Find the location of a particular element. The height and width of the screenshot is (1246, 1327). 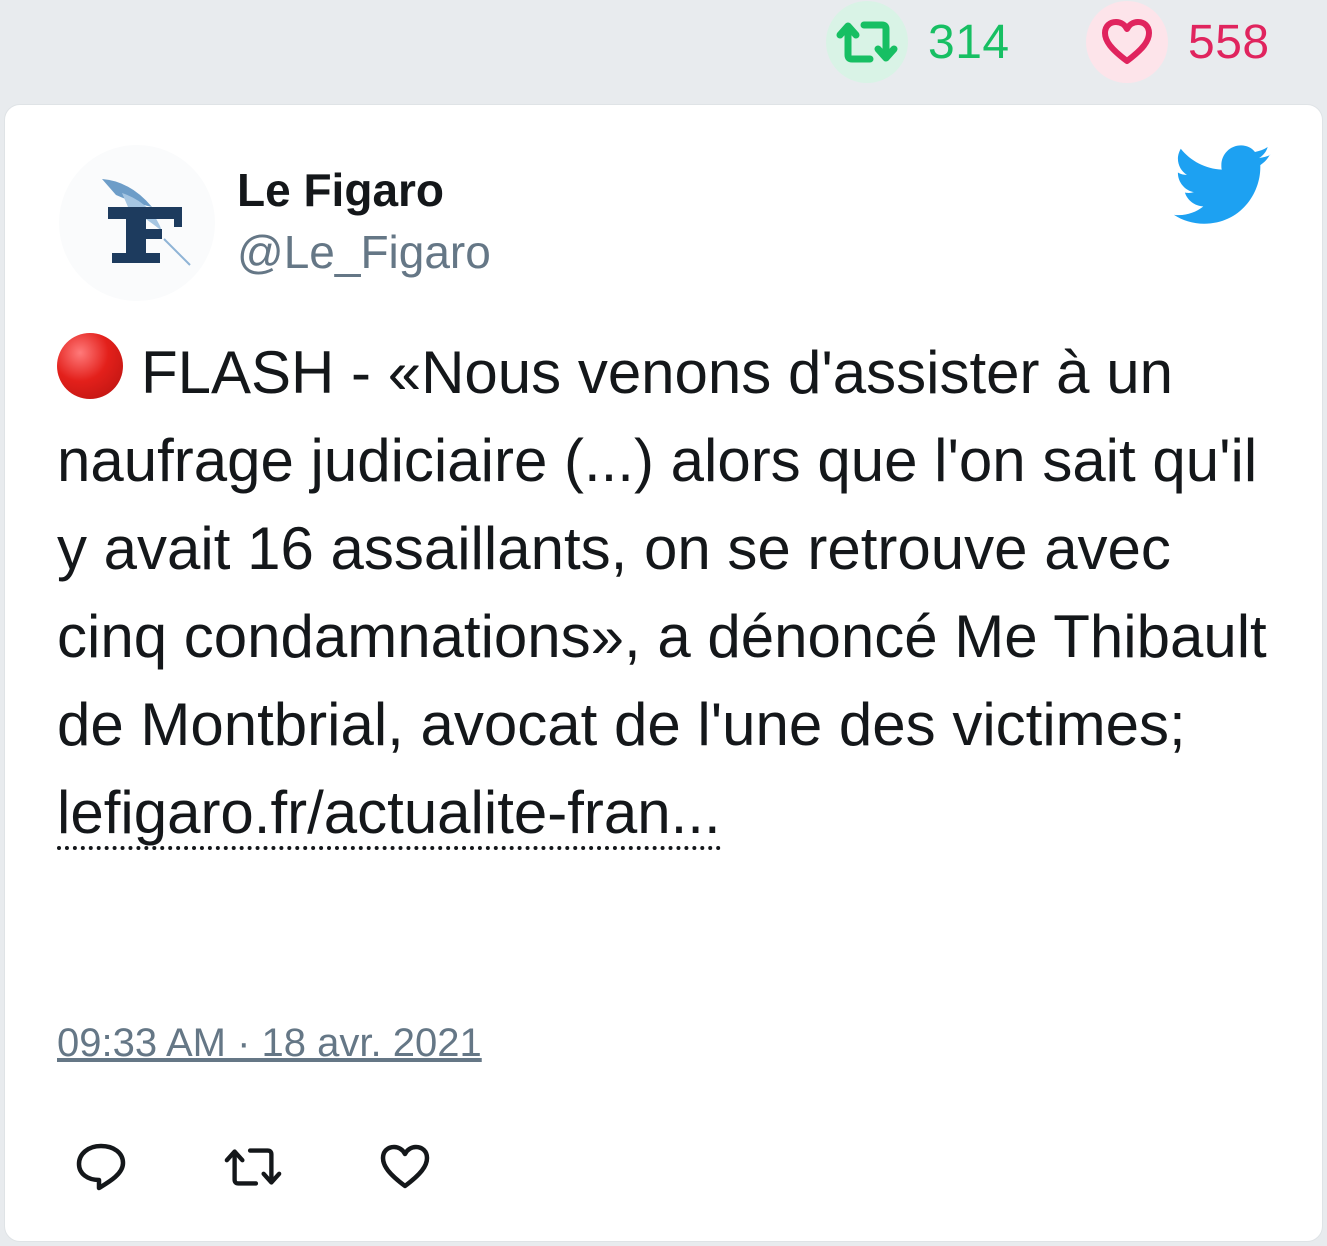

like-stat-icon-circle is located at coordinates (1127, 42).